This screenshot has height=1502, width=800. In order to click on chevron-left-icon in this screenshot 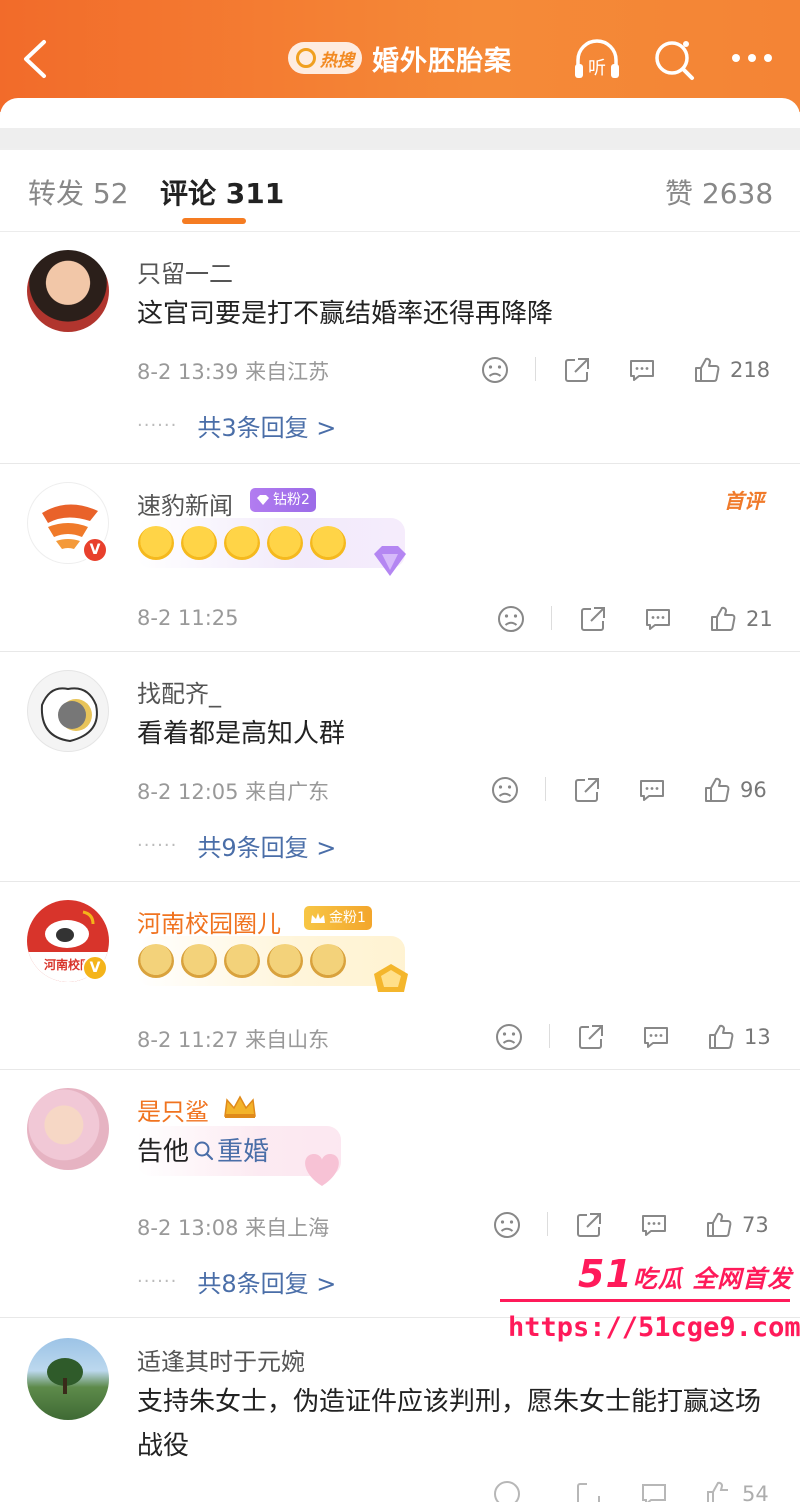, I will do `click(35, 59)`.